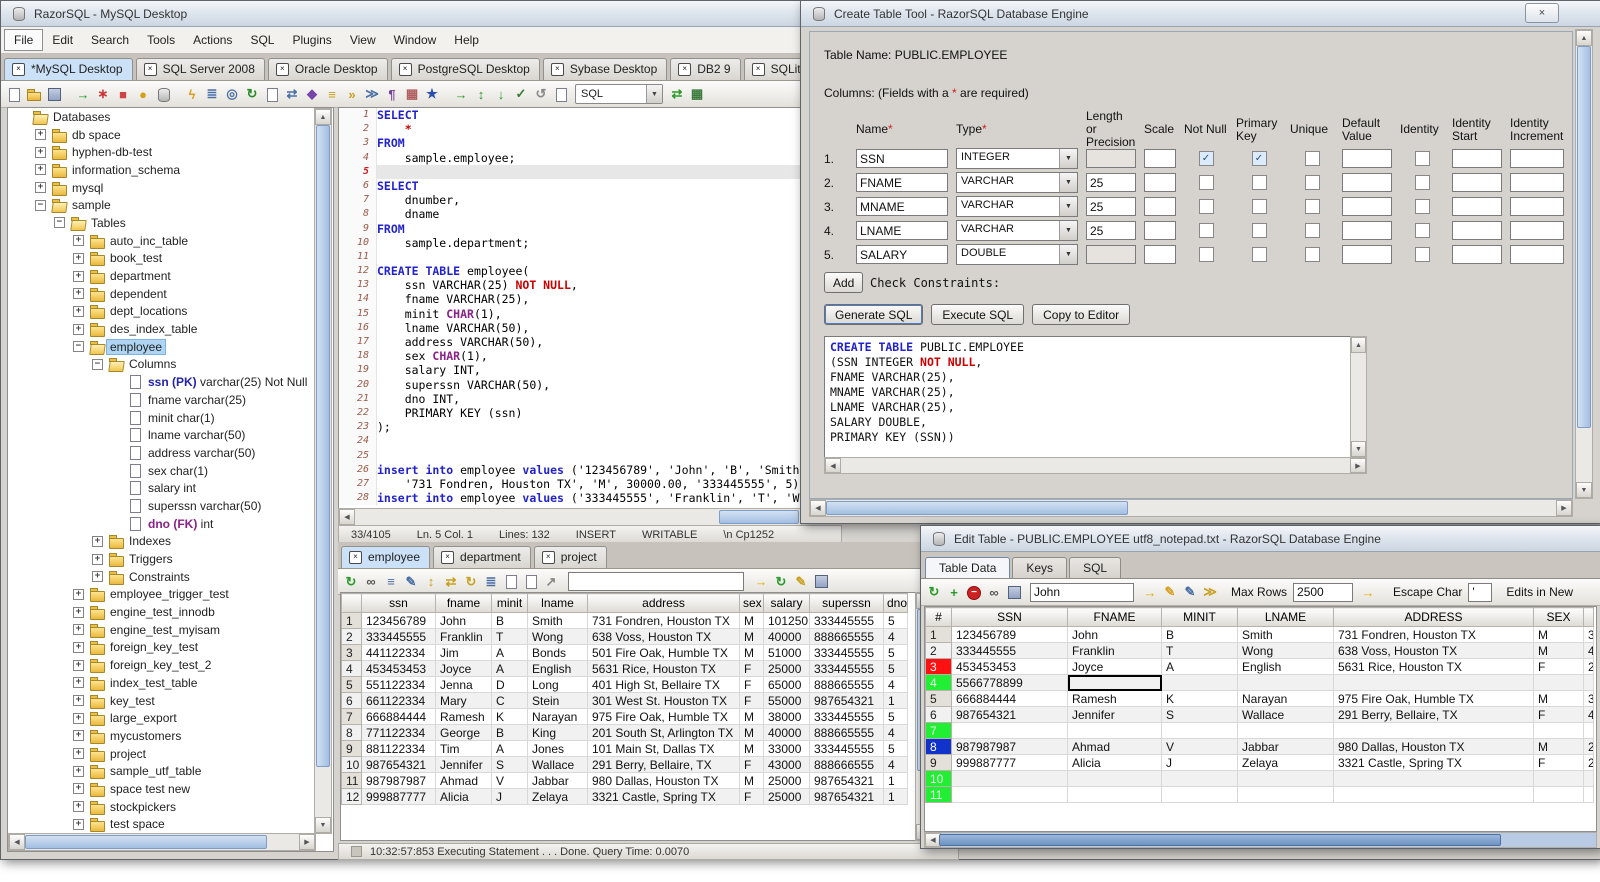  I want to click on primary-key-checkbox: ✓, so click(1259, 158).